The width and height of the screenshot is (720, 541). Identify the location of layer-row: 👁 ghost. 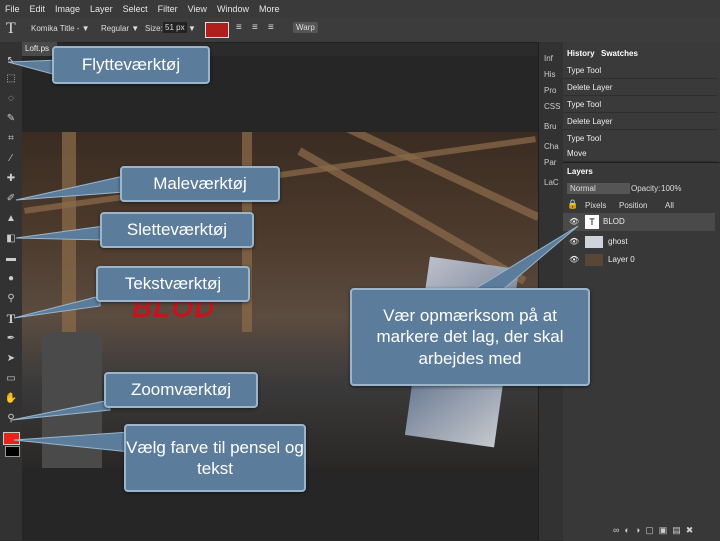
(639, 242).